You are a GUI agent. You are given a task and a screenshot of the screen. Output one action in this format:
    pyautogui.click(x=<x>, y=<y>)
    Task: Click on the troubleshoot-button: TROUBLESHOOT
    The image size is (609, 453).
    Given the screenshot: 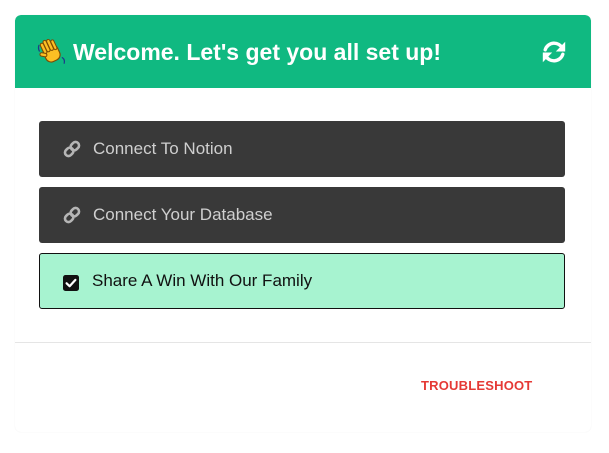 What is the action you would take?
    pyautogui.click(x=486, y=386)
    